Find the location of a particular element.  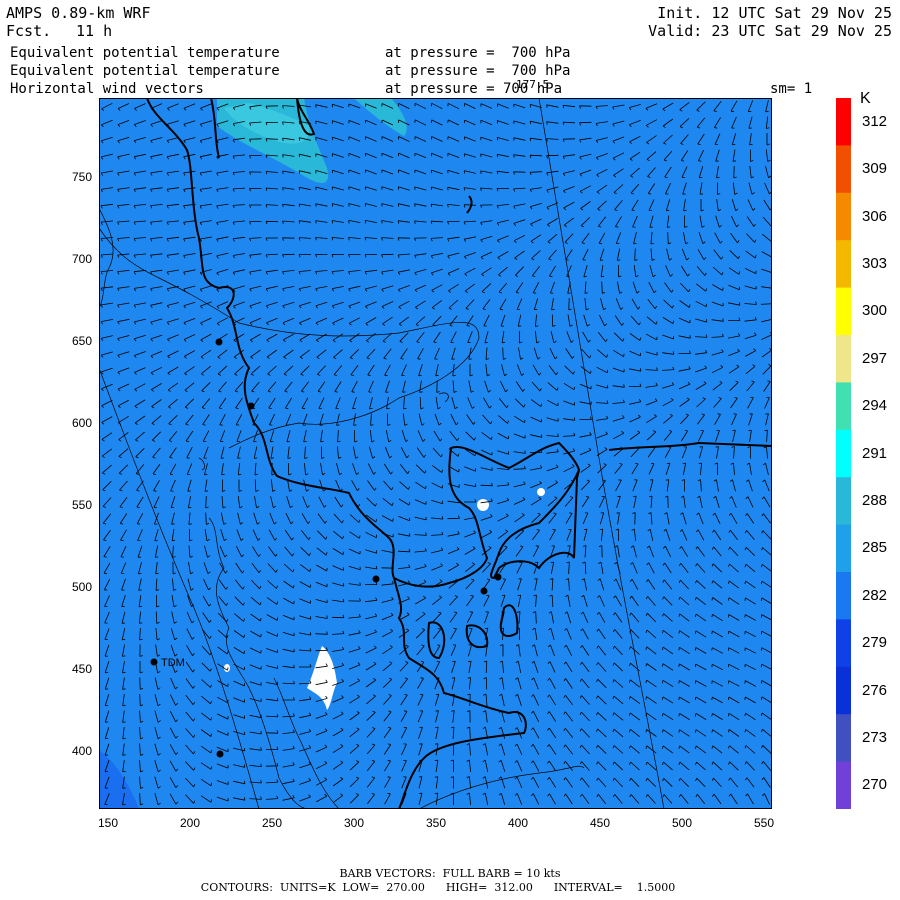

colorbar-label: 270 is located at coordinates (875, 785).